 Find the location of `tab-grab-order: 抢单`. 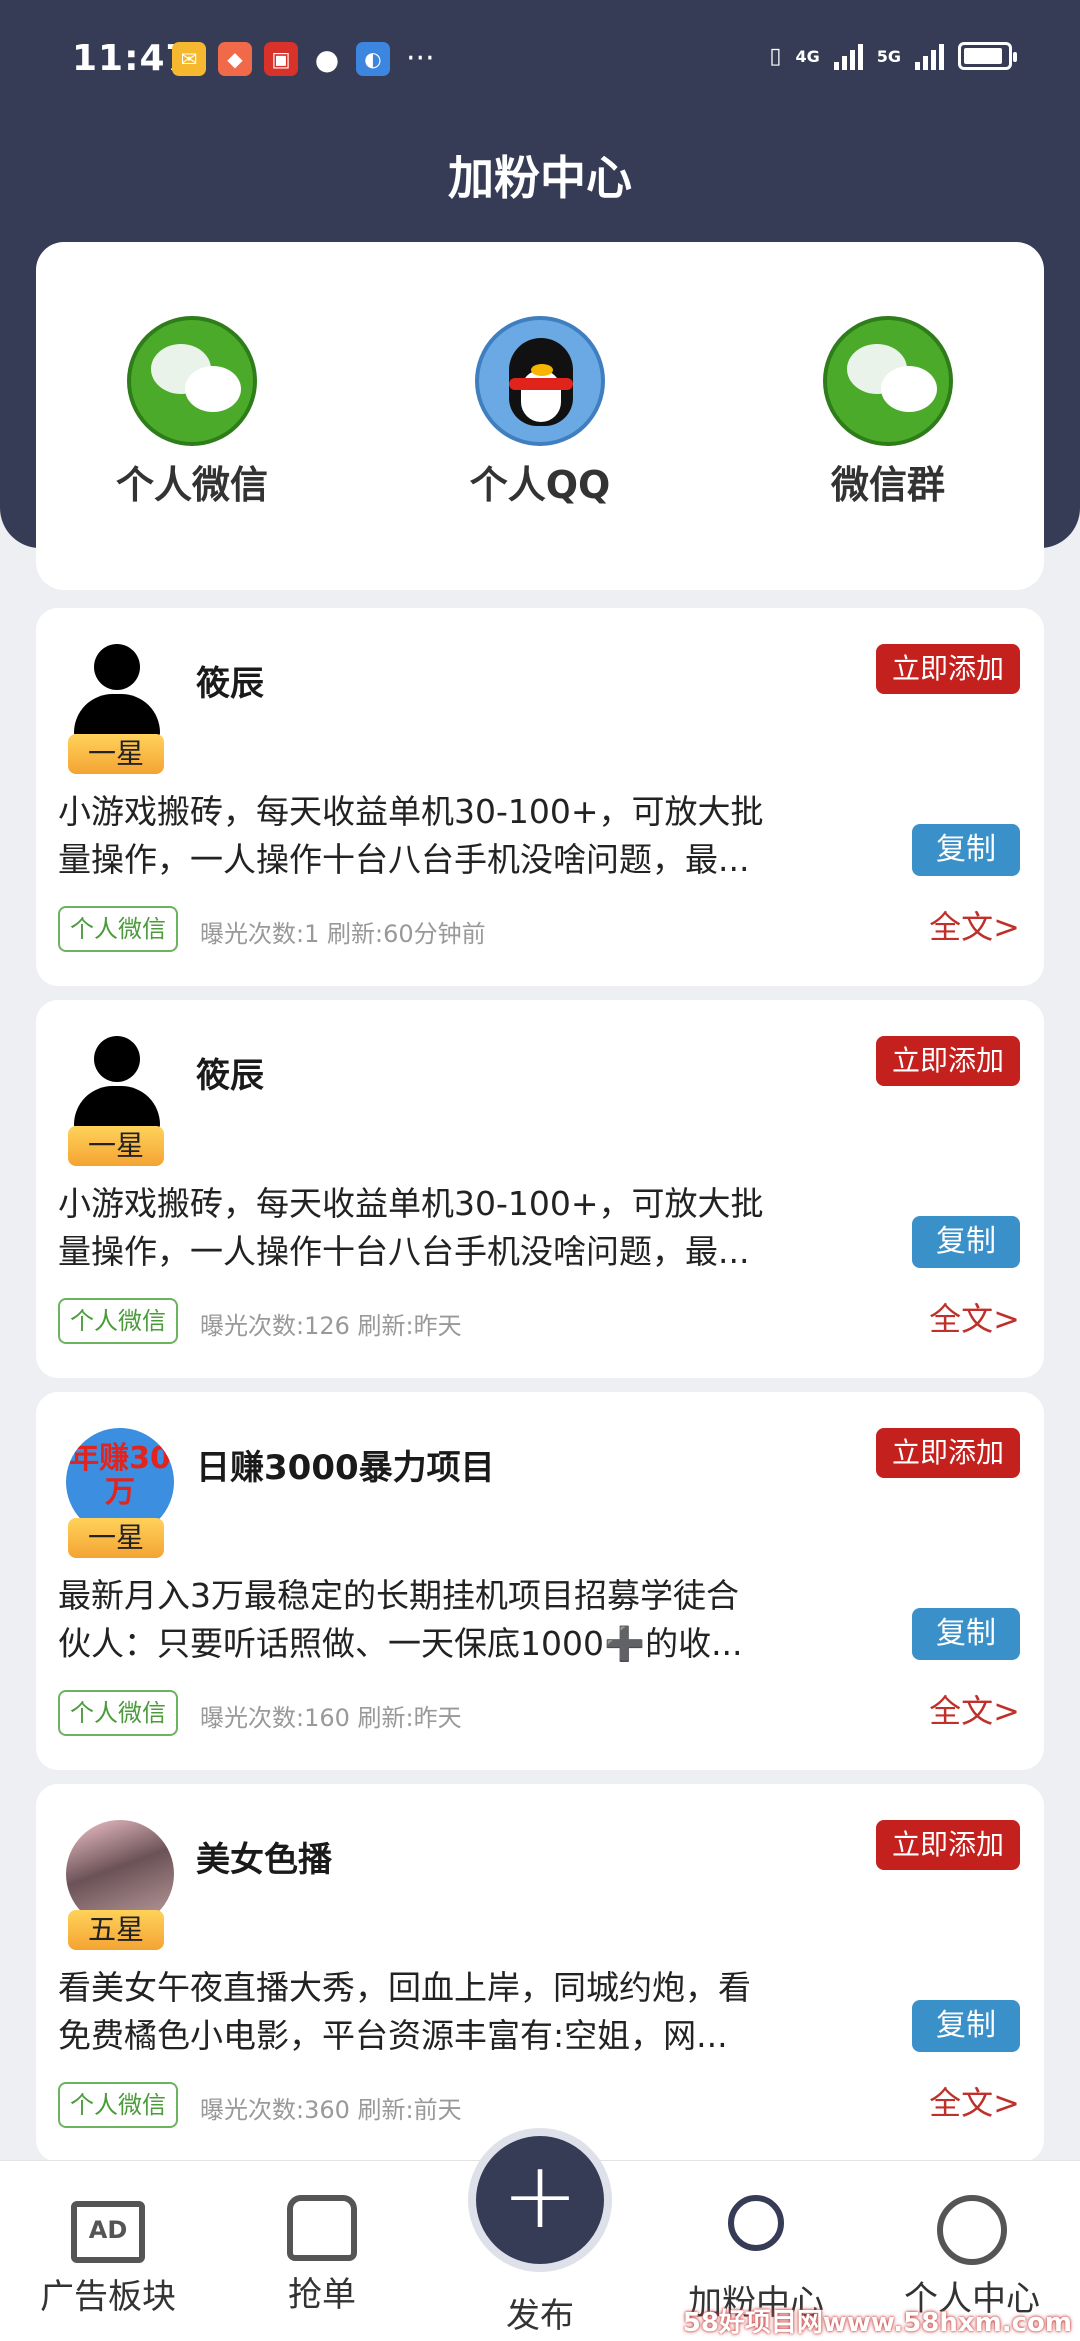

tab-grab-order: 抢单 is located at coordinates (322, 2255).